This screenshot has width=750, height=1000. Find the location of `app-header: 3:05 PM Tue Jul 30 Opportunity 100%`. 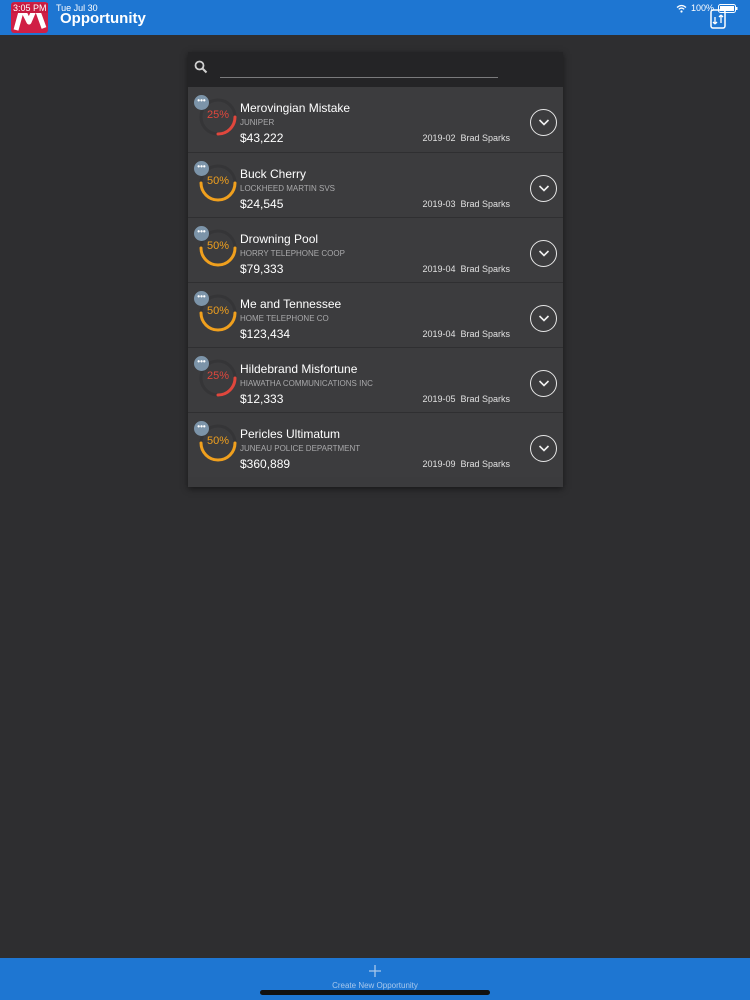

app-header: 3:05 PM Tue Jul 30 Opportunity 100% is located at coordinates (375, 17).